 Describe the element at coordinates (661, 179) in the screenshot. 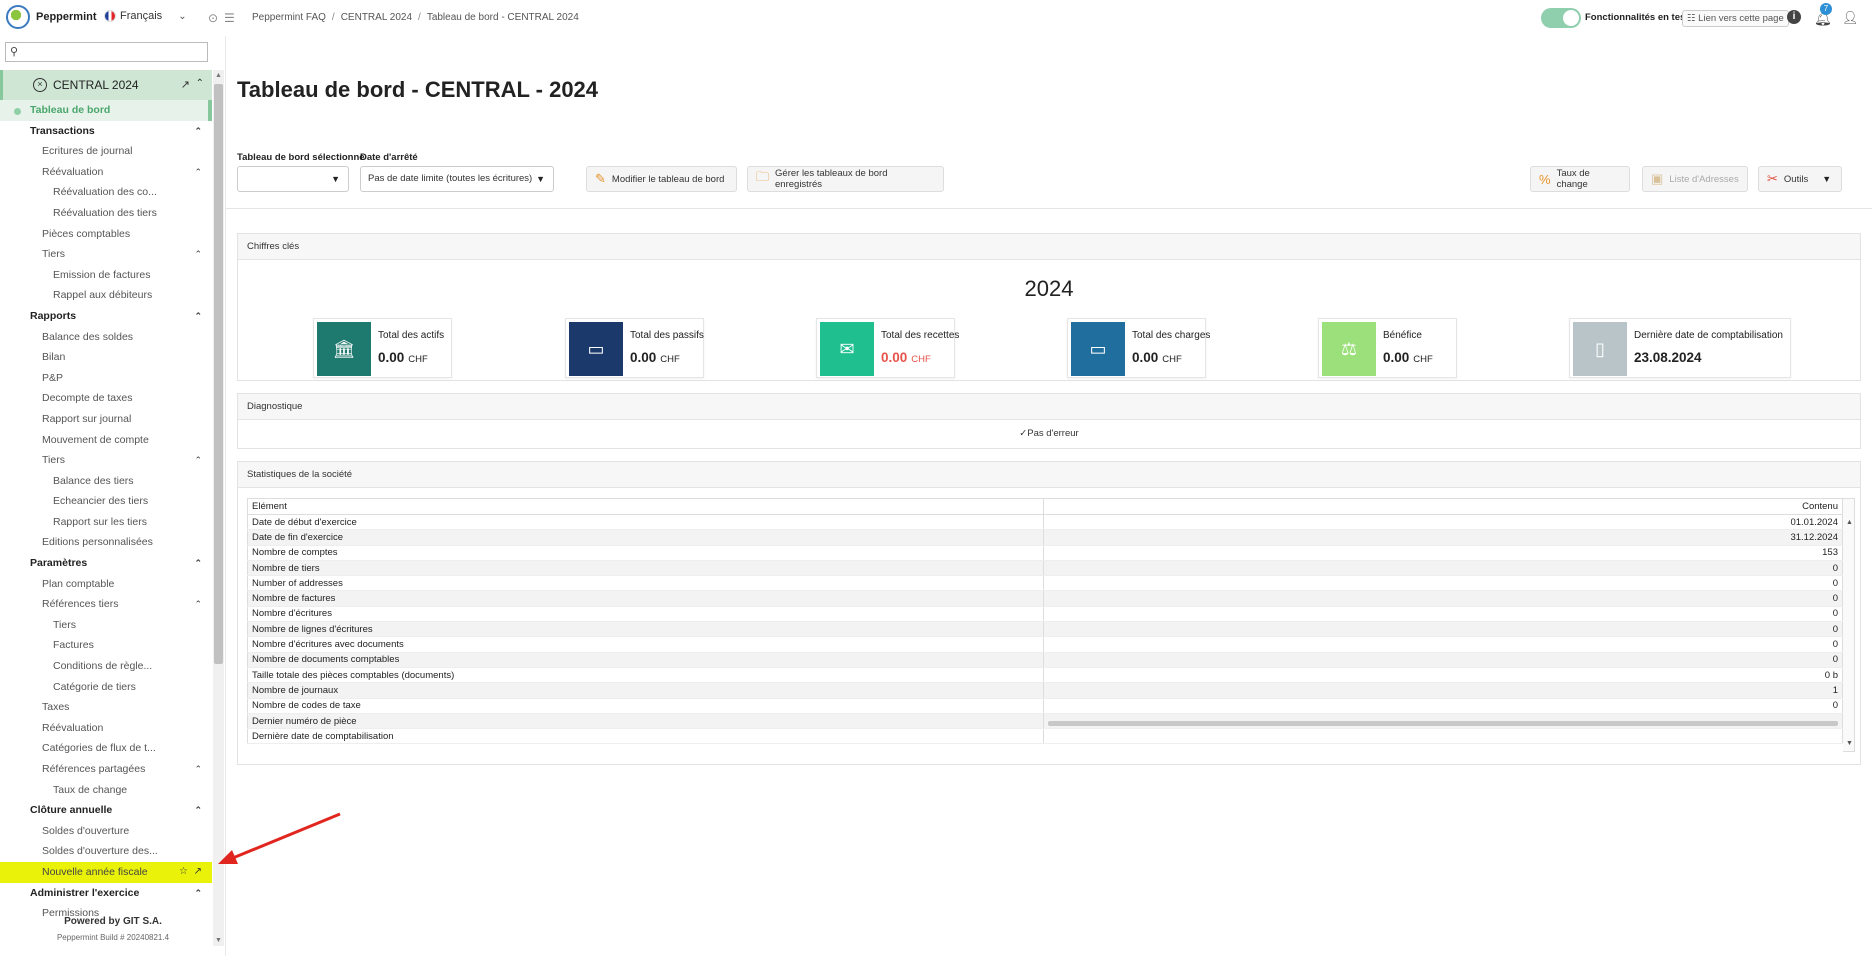

I see `edit-dashboard-button: ✎ Modifier le tableau de bord` at that location.